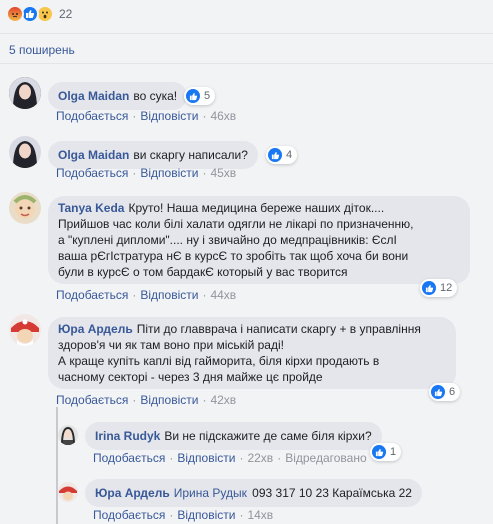 The width and height of the screenshot is (493, 524). I want to click on reaction-count: 22, so click(66, 14).